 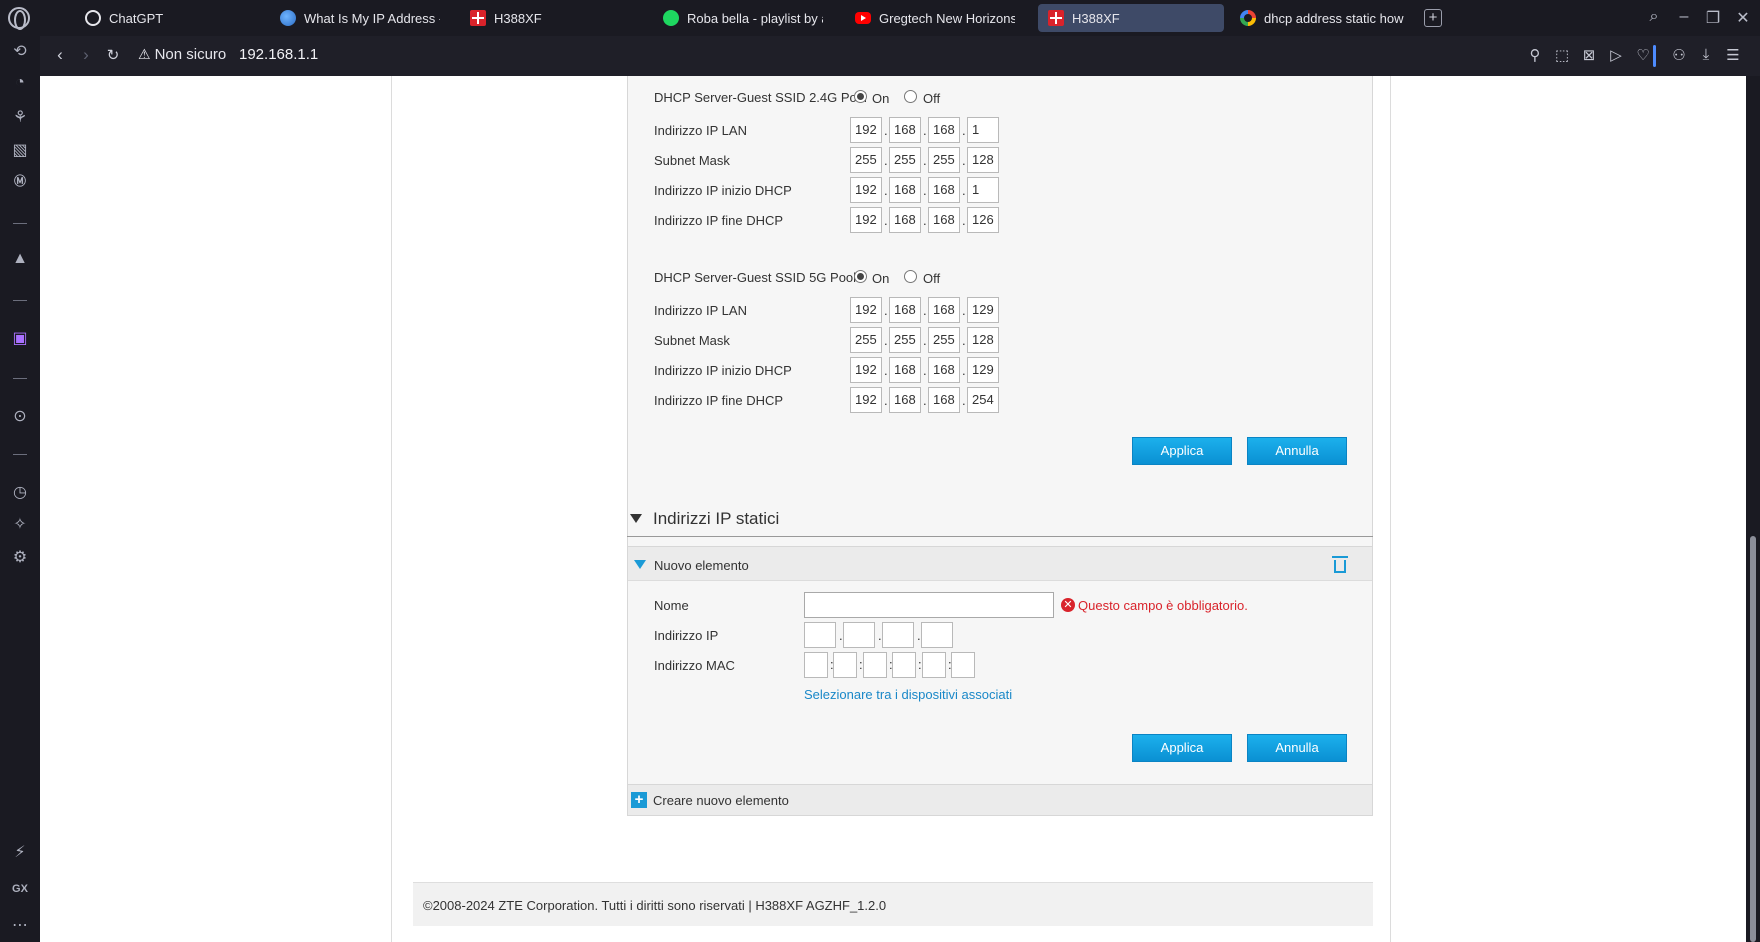 I want to click on search-tabs-icon: ⌕, so click(x=1654, y=17).